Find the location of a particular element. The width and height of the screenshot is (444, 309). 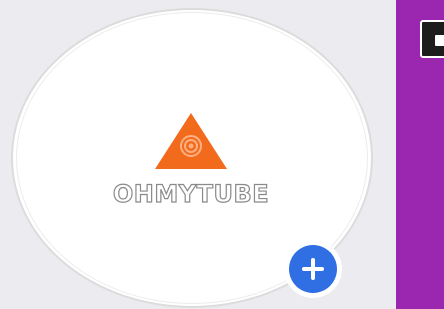

app-tile-glyph is located at coordinates (439, 40).